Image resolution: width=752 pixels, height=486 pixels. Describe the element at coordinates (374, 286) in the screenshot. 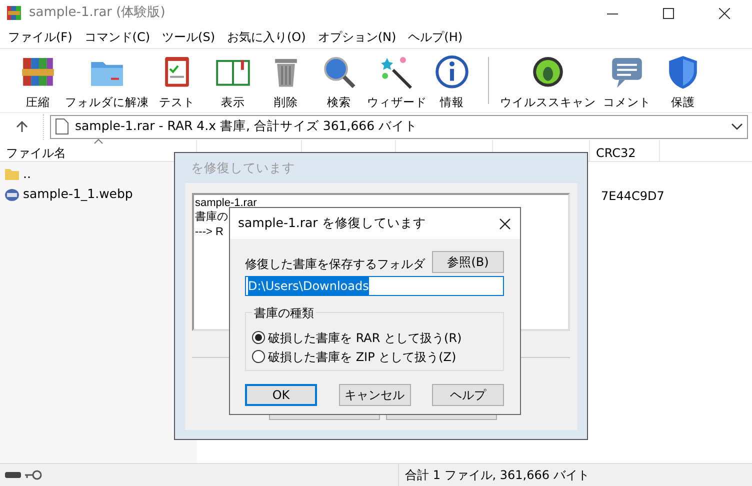

I see `folder-field: D:\Users\Downloads` at that location.